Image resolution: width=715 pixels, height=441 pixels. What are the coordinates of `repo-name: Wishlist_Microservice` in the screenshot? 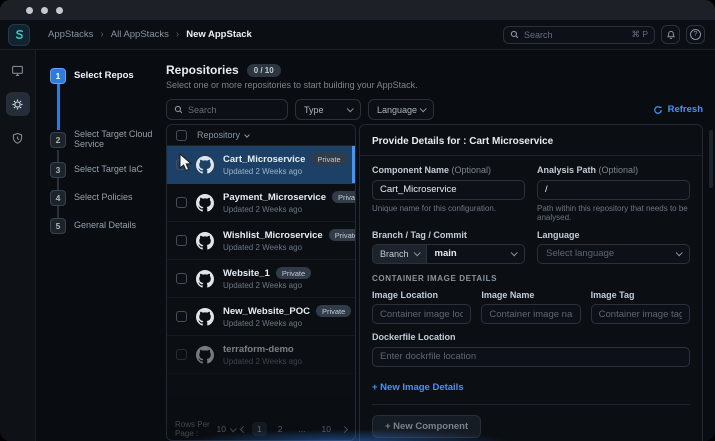 It's located at (273, 235).